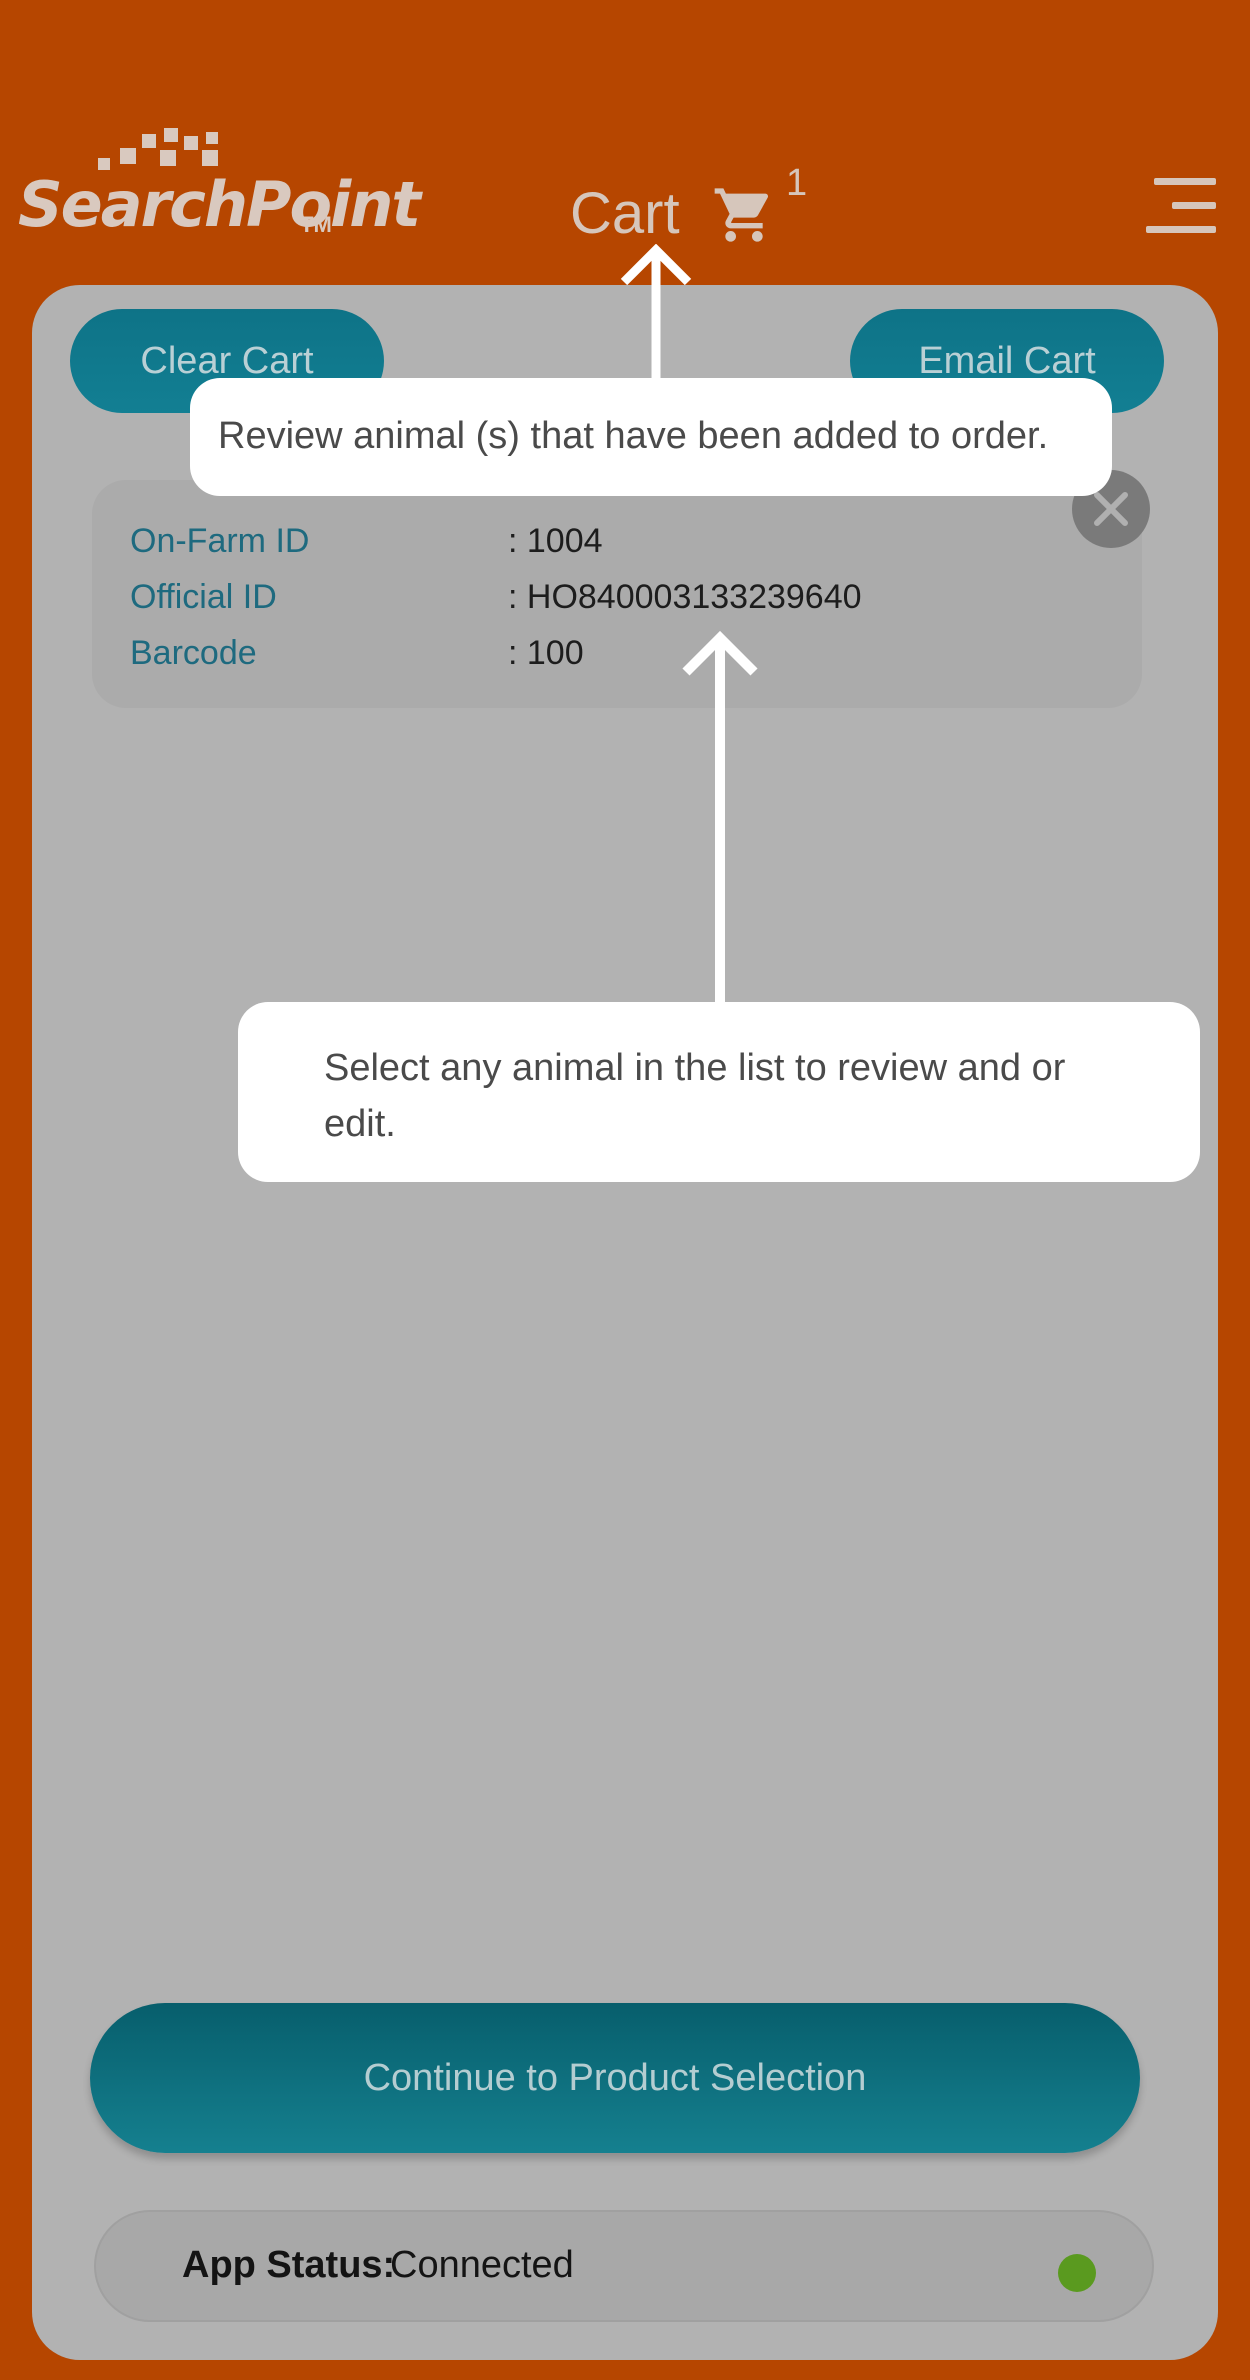  Describe the element at coordinates (203, 597) in the screenshot. I see `official-id-label: Official ID` at that location.